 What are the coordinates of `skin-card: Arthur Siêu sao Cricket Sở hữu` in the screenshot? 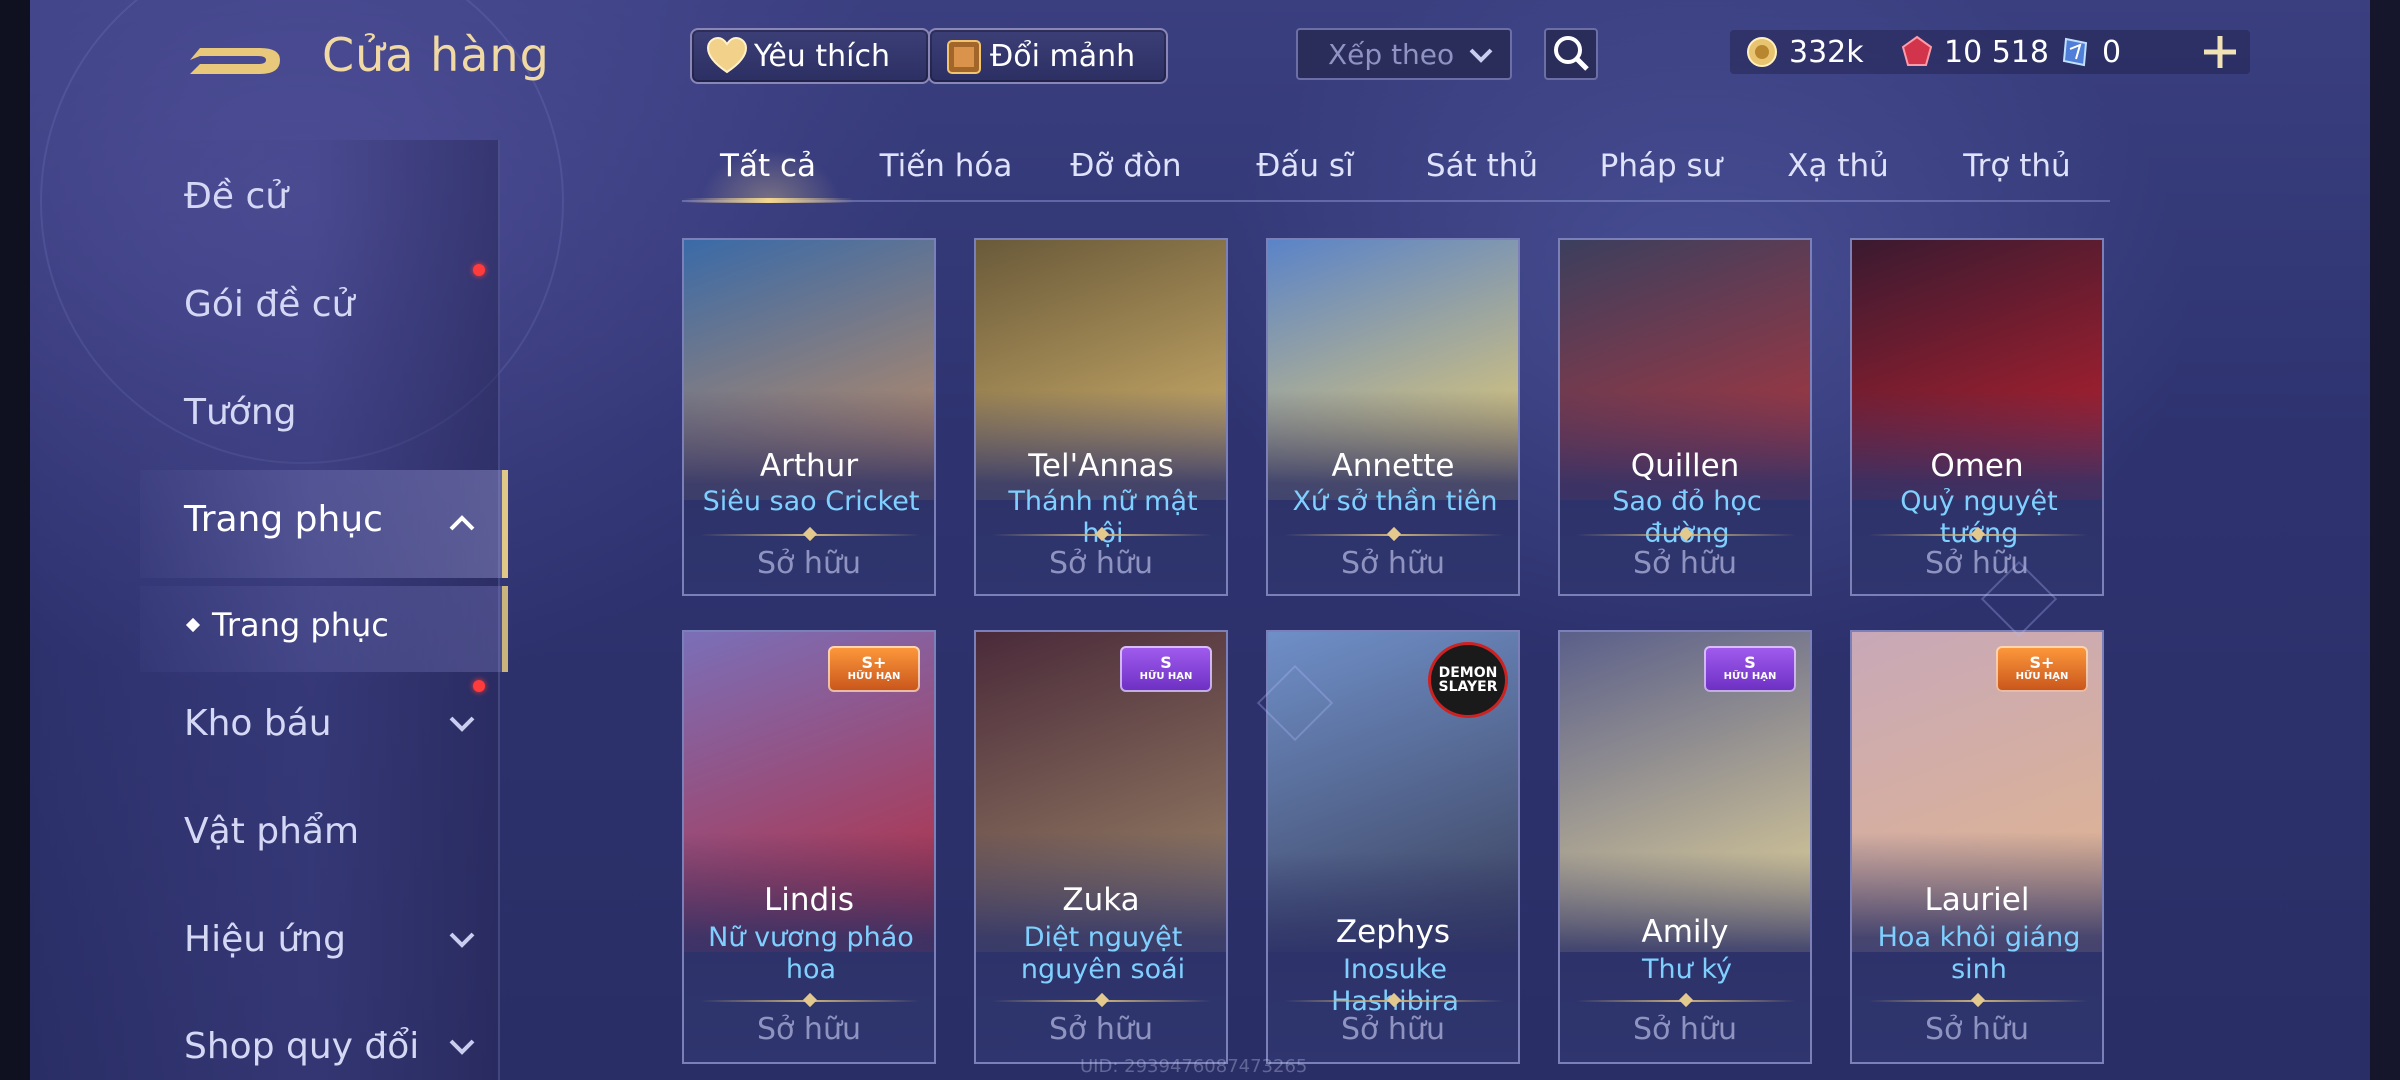 It's located at (809, 417).